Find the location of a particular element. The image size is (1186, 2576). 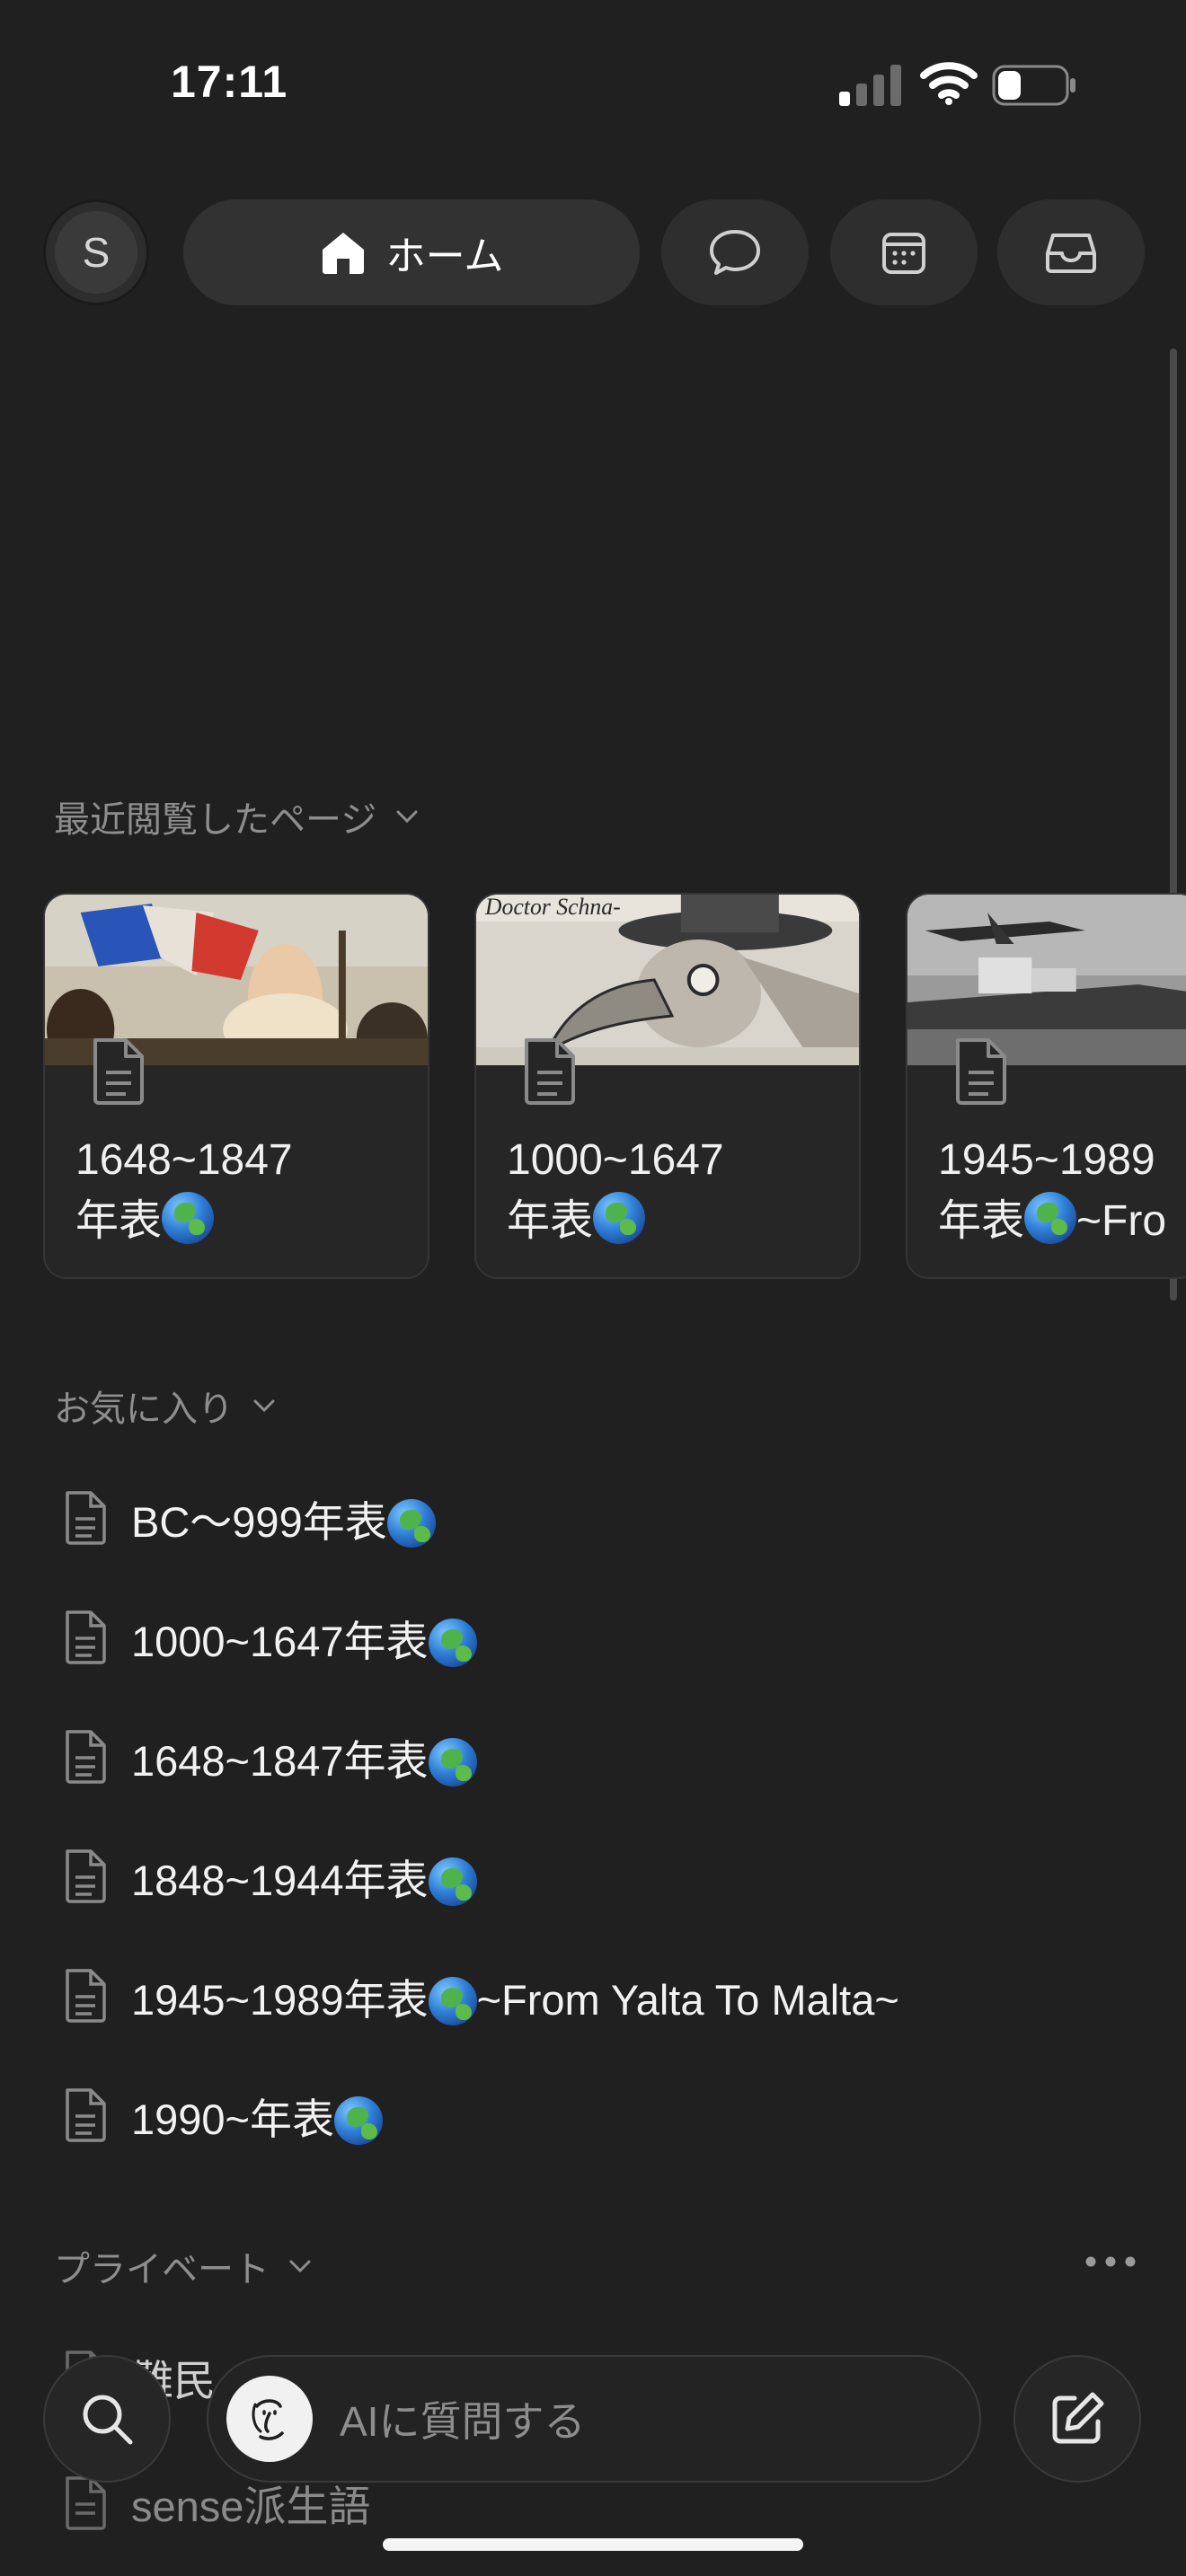

wifi-icon is located at coordinates (949, 83).